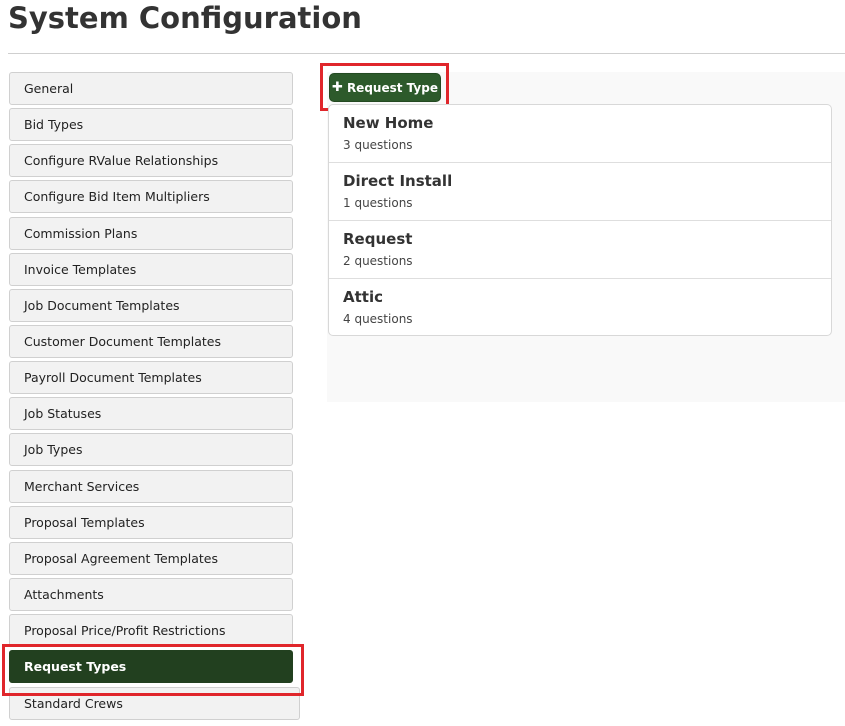  Describe the element at coordinates (151, 269) in the screenshot. I see `sidebar-item-invoice-templates: Invoice Templates` at that location.